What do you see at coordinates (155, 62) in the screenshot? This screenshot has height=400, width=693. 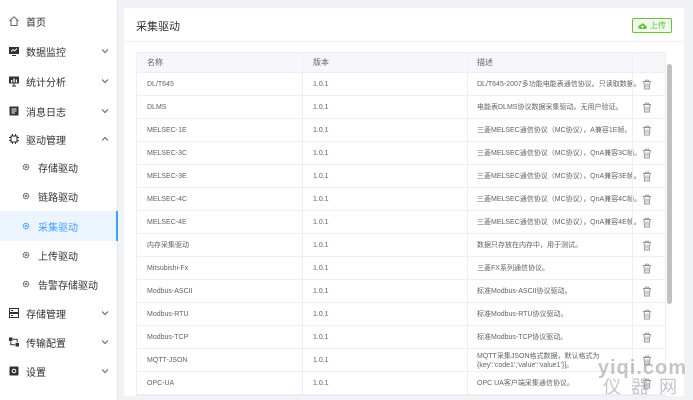 I see `column-header-name: 名称` at bounding box center [155, 62].